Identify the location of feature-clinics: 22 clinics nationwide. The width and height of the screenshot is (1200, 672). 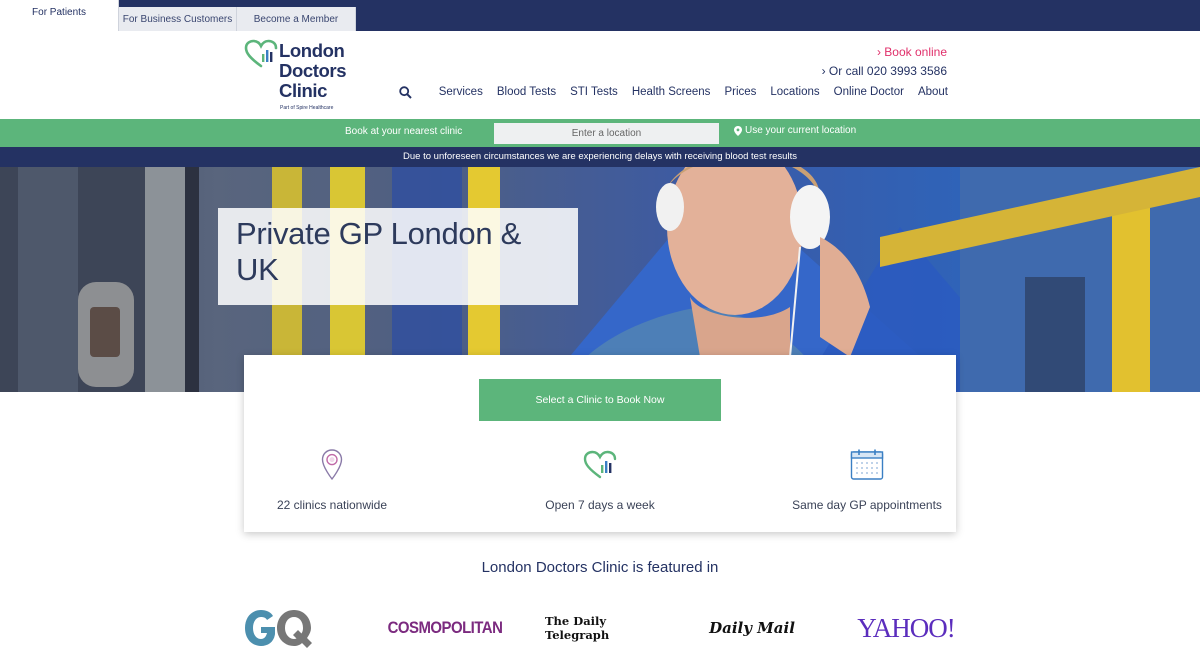
(332, 479).